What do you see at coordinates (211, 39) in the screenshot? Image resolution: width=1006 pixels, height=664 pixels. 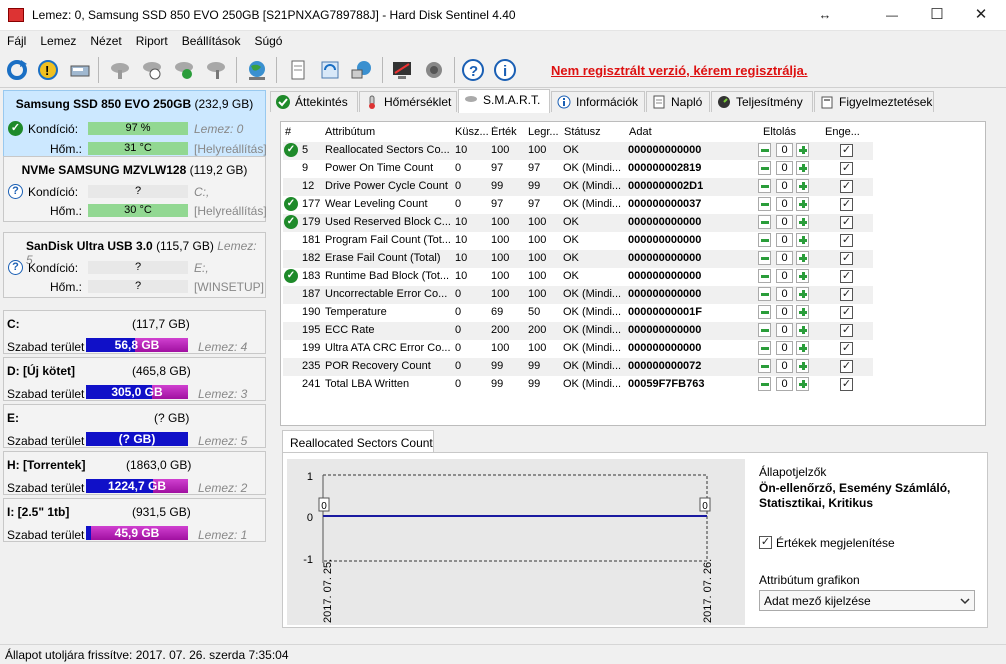 I see `menu-settings: Beállítások` at bounding box center [211, 39].